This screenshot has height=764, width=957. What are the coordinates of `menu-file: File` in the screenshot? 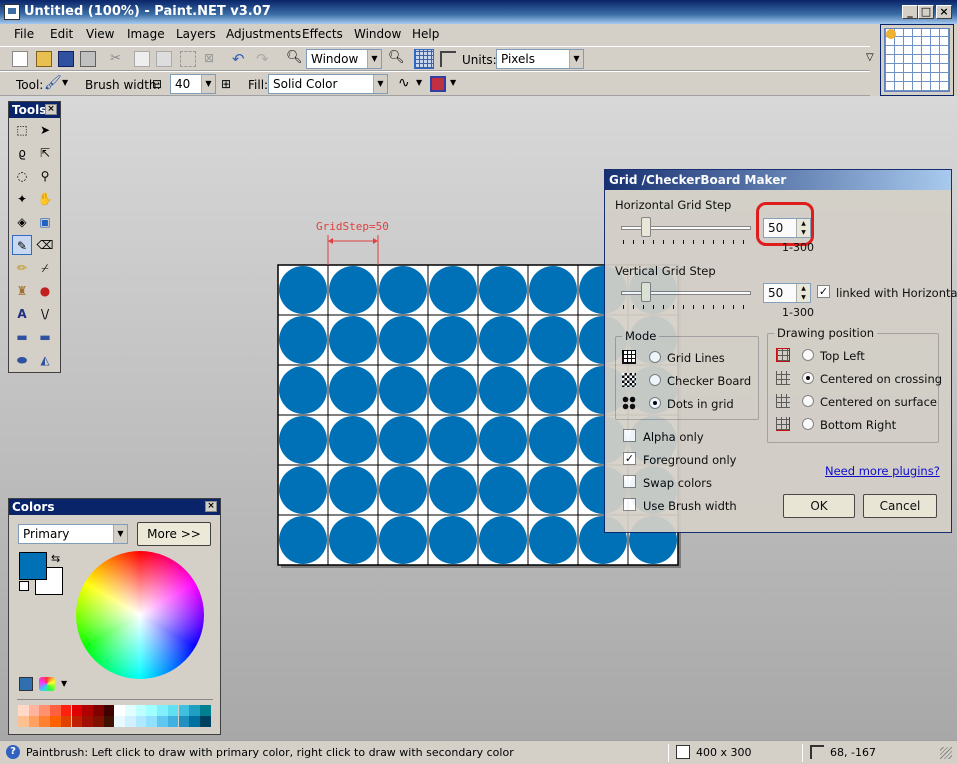 It's located at (24, 34).